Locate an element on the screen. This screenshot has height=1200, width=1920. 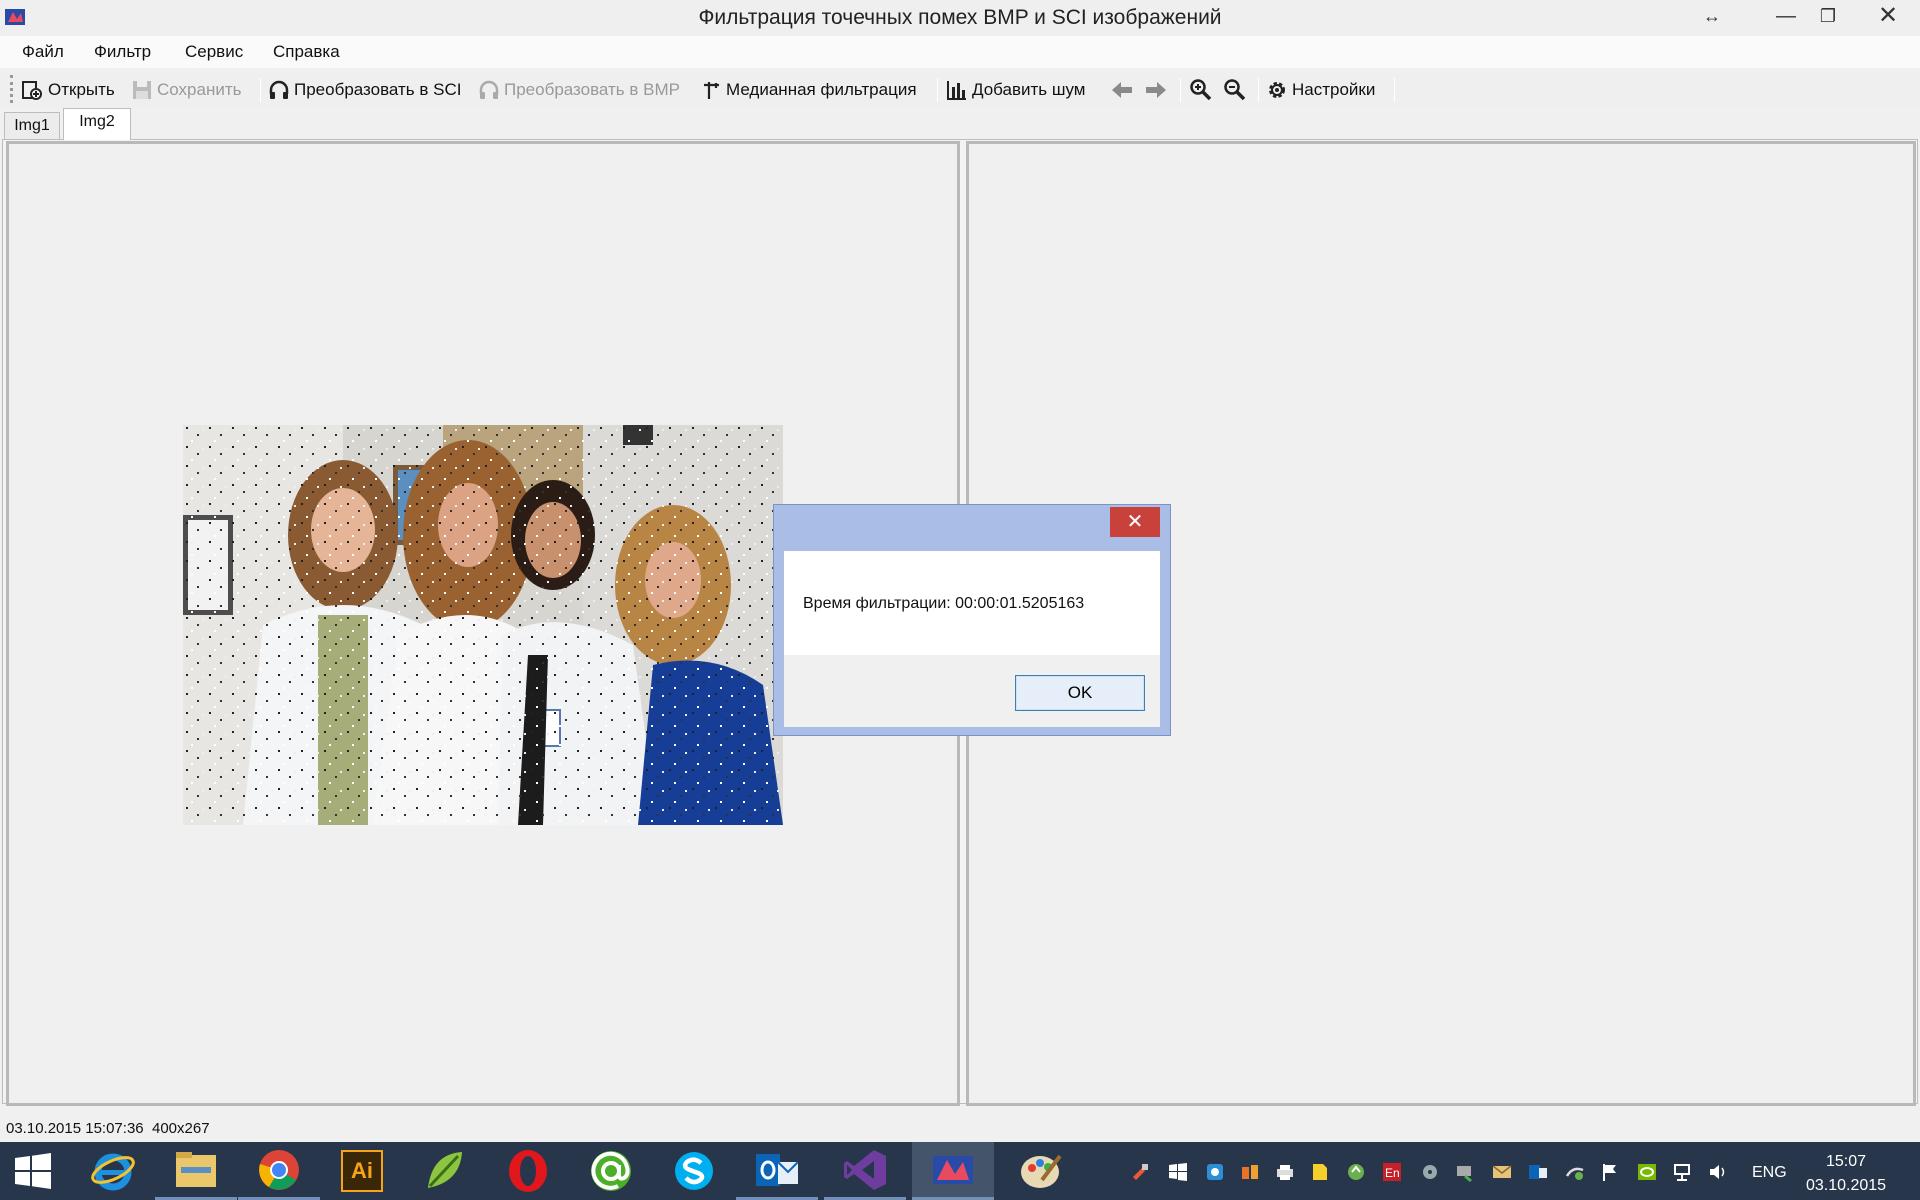
arrow-left-icon is located at coordinates (1122, 90).